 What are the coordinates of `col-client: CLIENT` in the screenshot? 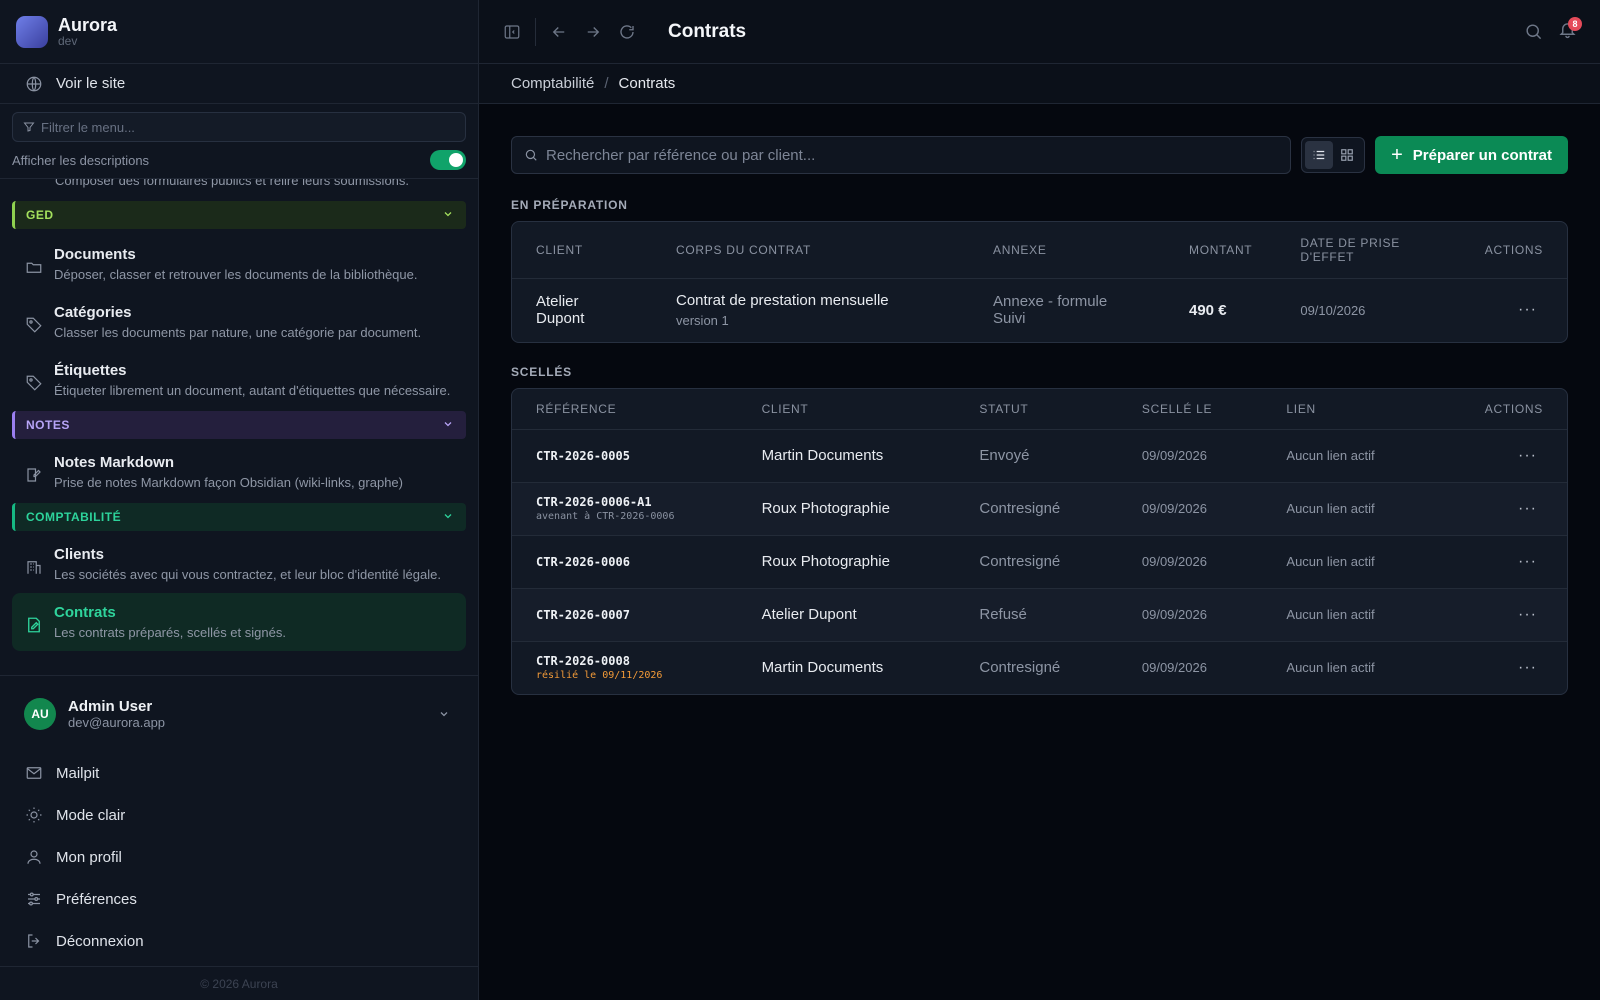 It's located at (846, 409).